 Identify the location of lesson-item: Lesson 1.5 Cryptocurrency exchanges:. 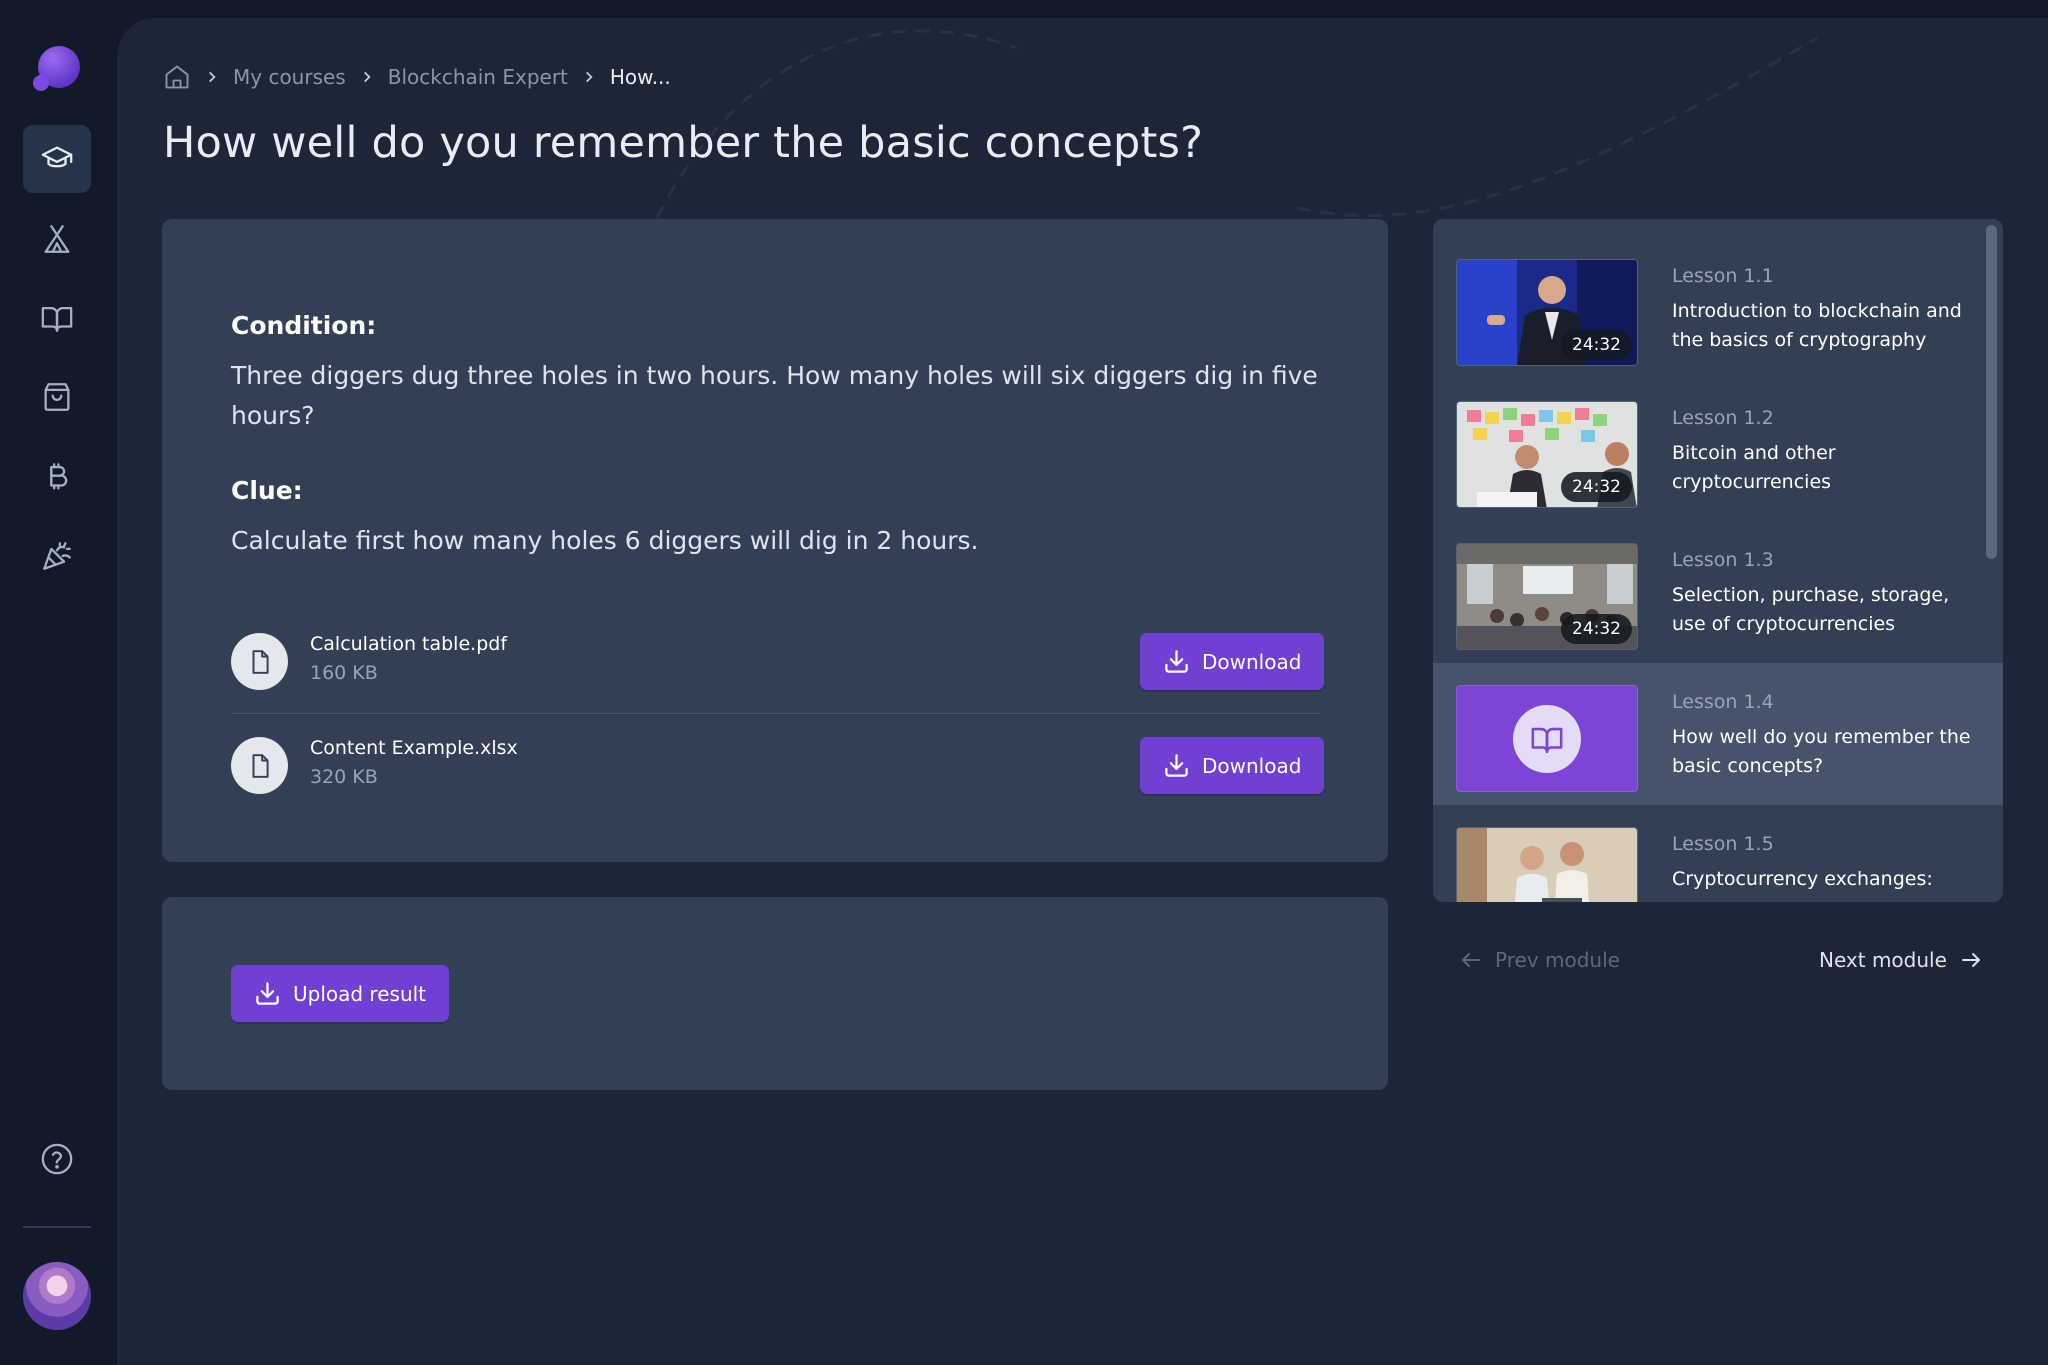
(1718, 853).